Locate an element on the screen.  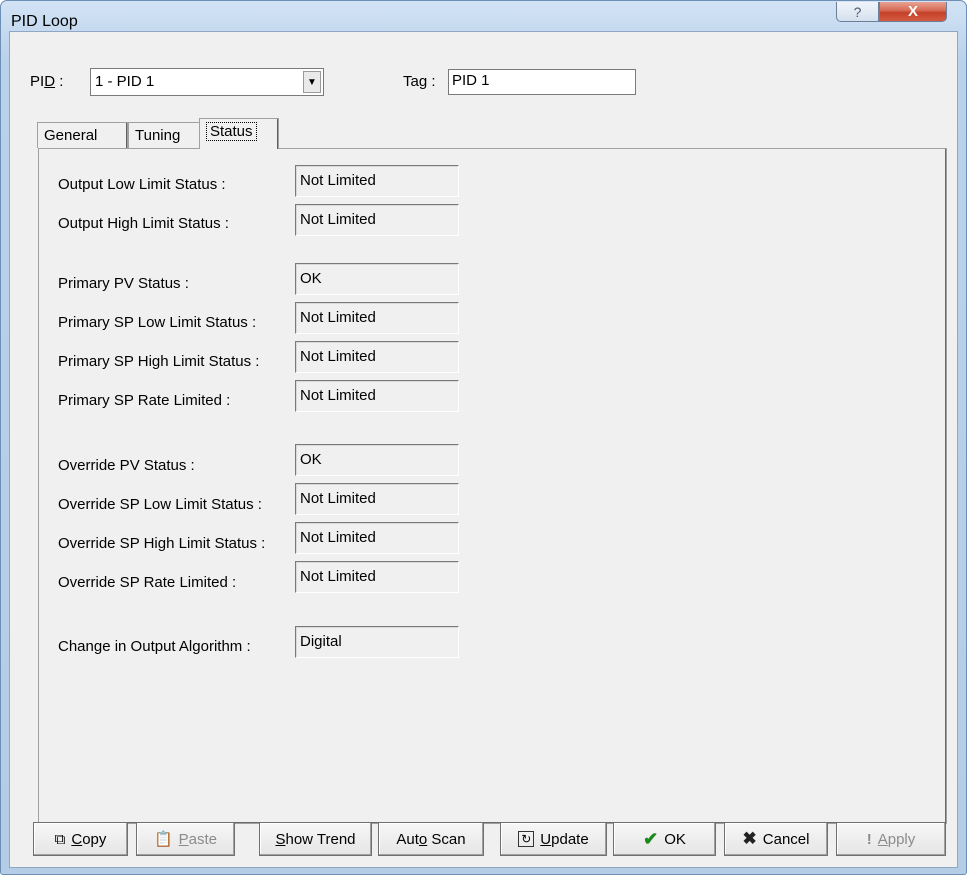
tab-status: Status is located at coordinates (239, 133).